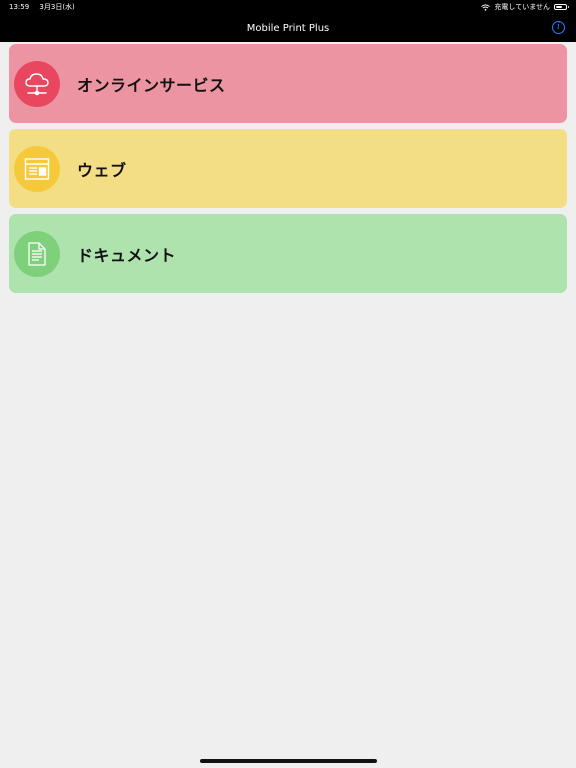 Image resolution: width=576 pixels, height=768 pixels. I want to click on status-right: 充電していません, so click(525, 7).